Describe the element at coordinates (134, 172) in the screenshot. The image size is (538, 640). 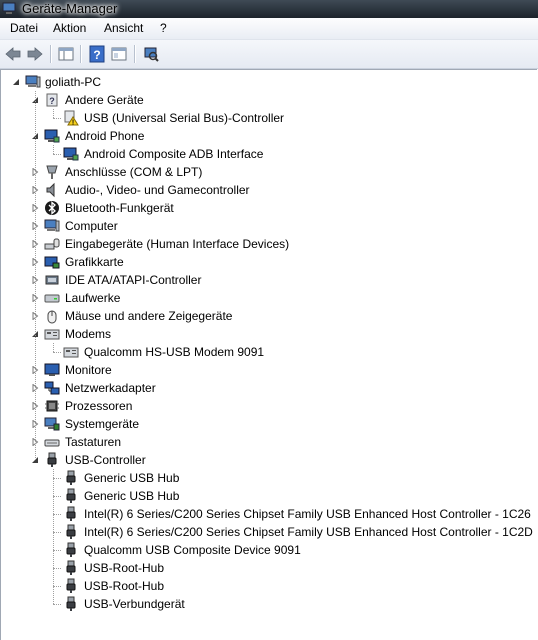
I see `tree-item-label: Anschlüsse (COM & LPT)` at that location.